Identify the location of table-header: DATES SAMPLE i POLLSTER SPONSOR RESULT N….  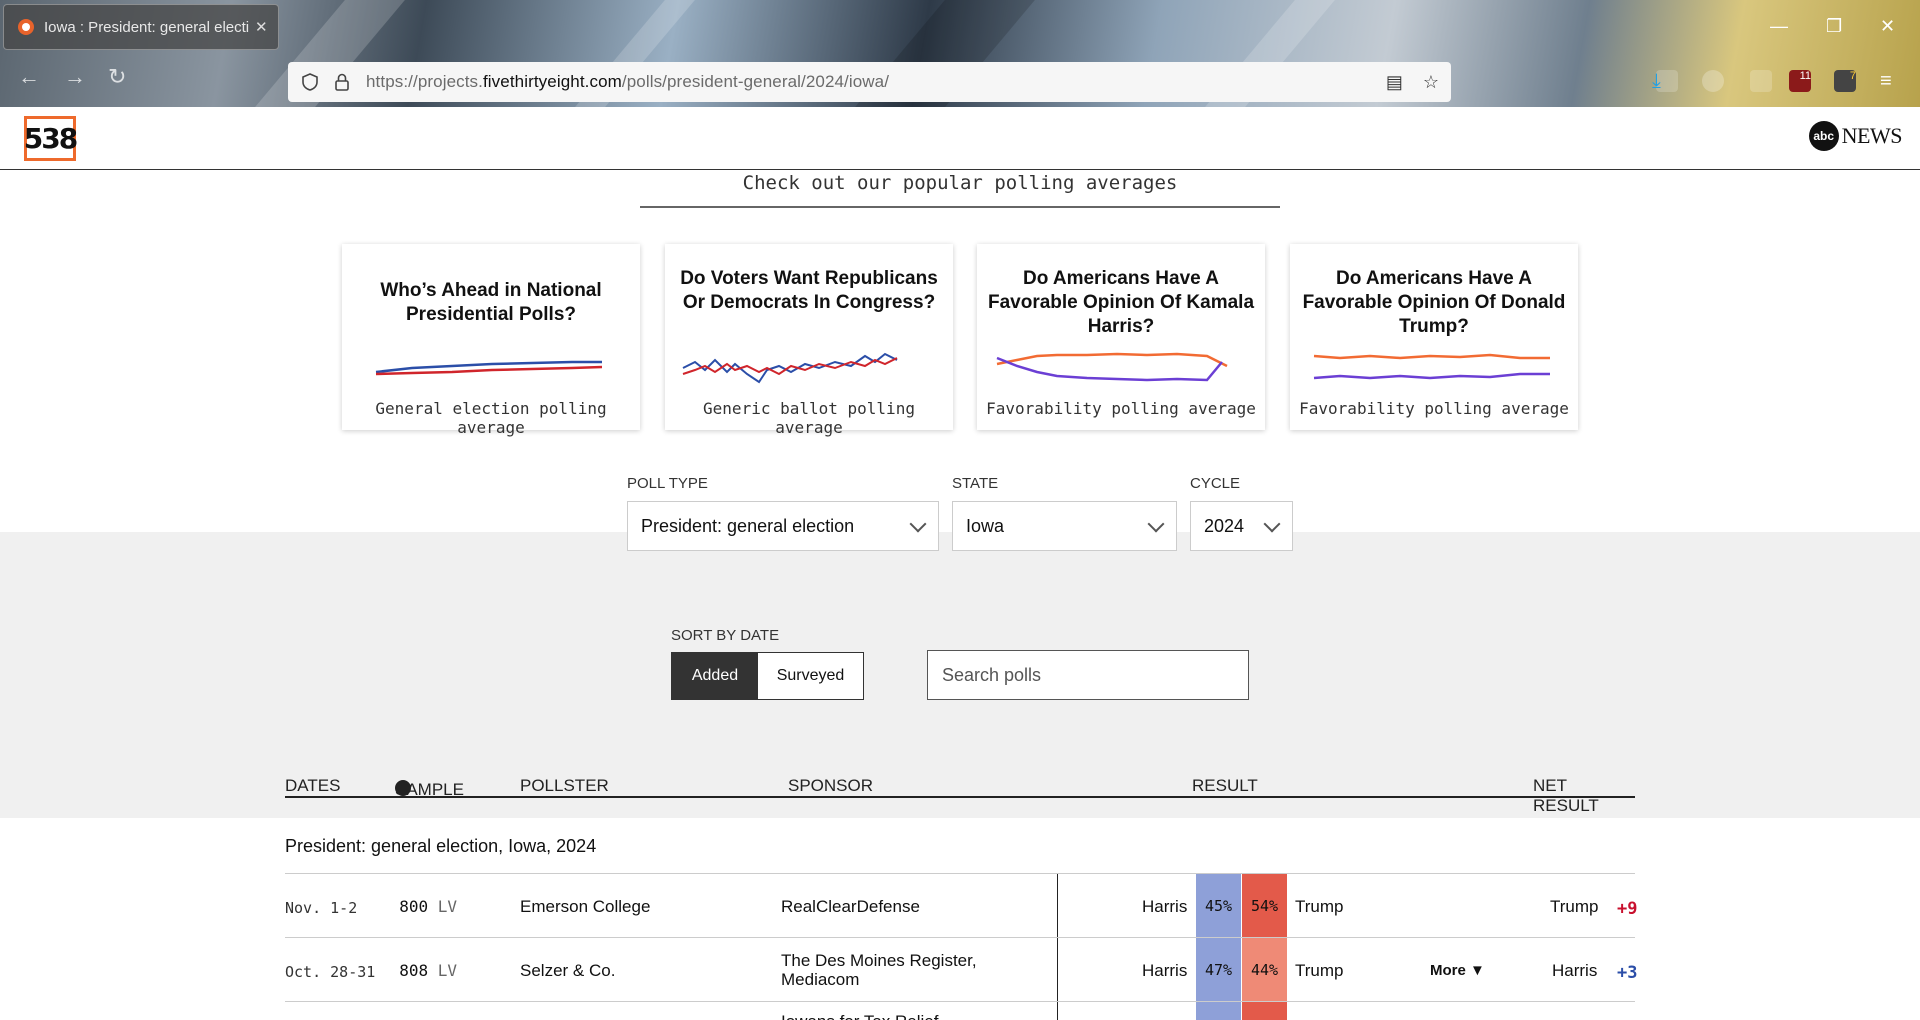
(960, 792).